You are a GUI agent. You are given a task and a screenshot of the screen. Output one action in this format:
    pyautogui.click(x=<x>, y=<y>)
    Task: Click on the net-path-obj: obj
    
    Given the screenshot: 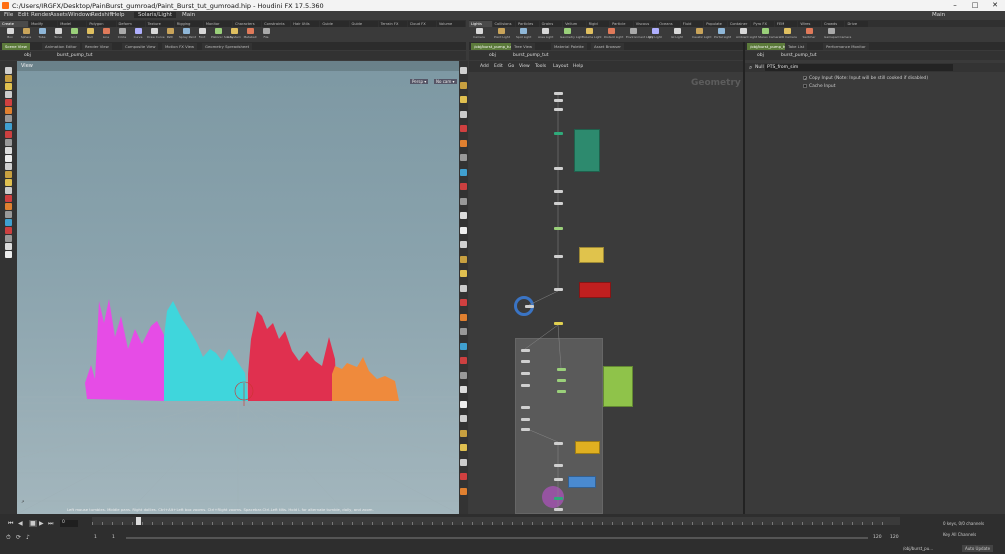 What is the action you would take?
    pyautogui.click(x=492, y=55)
    